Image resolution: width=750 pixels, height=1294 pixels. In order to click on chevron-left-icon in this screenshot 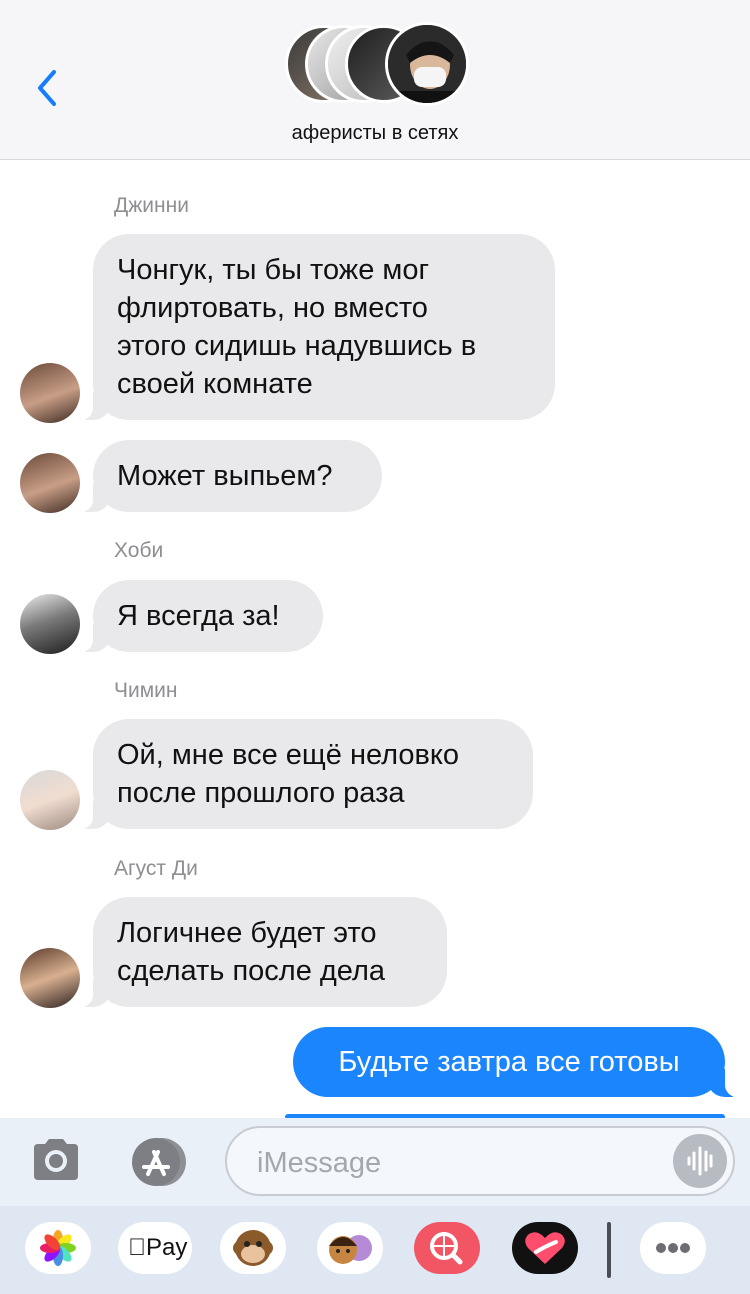, I will do `click(47, 88)`.